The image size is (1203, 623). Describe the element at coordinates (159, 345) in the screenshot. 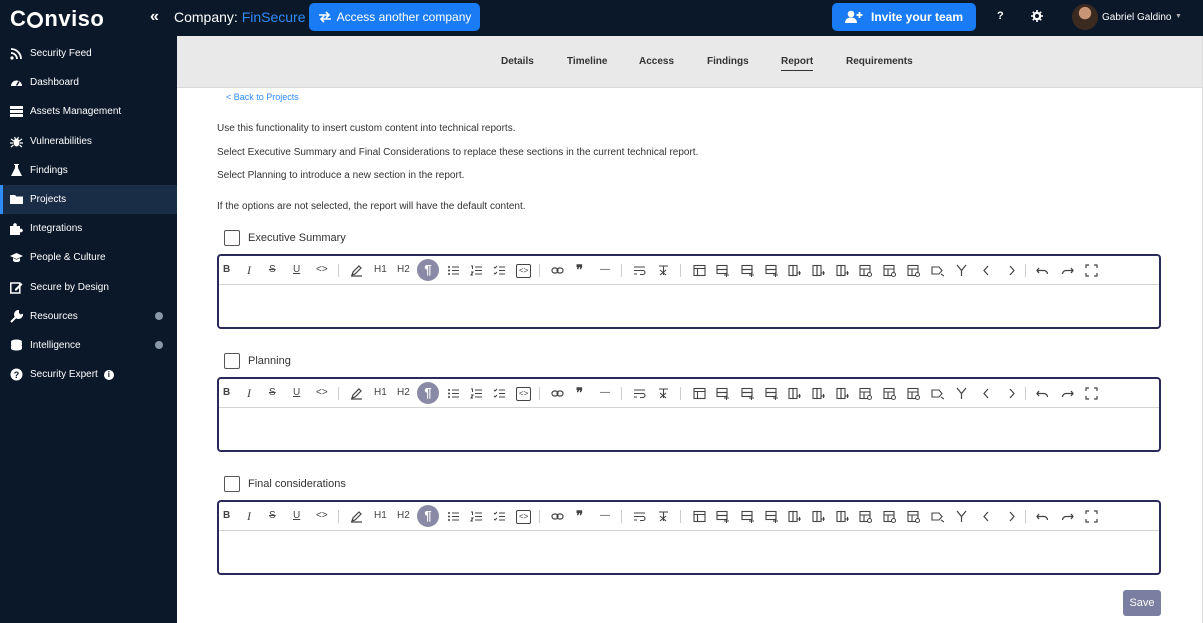

I see `expand-chevron-icon` at that location.